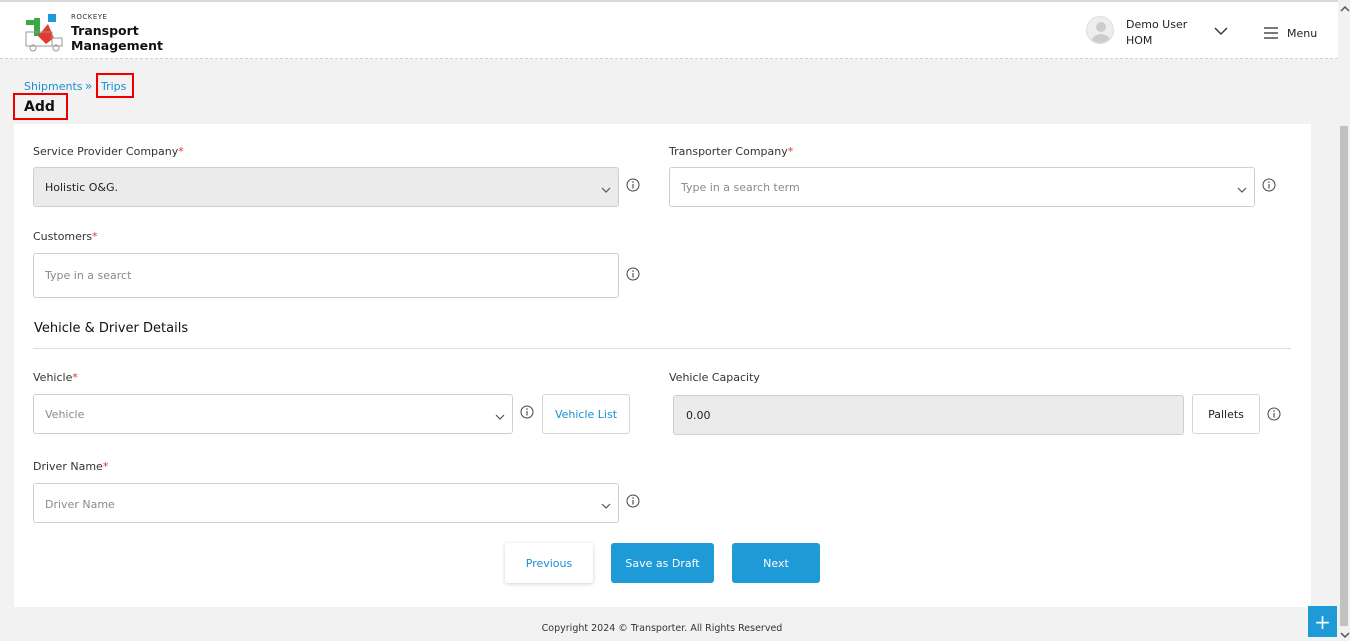 The height and width of the screenshot is (641, 1350). Describe the element at coordinates (740, 187) in the screenshot. I see `transporter-placeholder: Type in a search term` at that location.